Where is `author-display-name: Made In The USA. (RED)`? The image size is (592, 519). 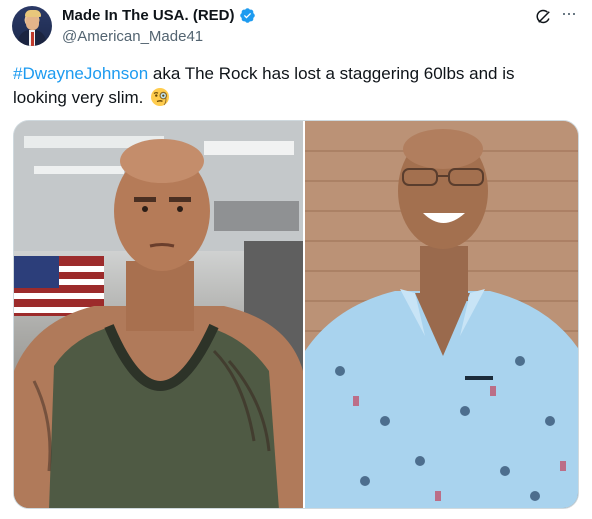
author-display-name: Made In The USA. (RED) is located at coordinates (148, 15).